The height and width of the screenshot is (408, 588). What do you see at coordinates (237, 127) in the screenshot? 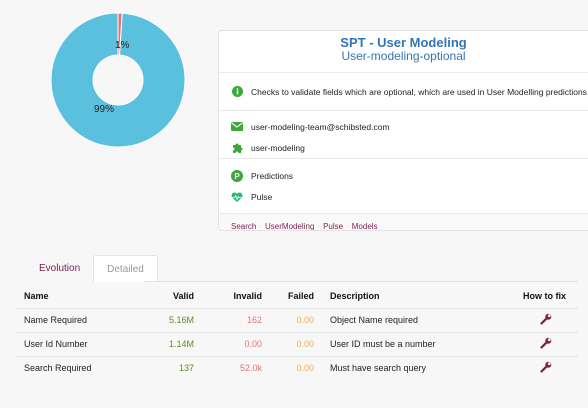
I see `envelope-icon` at bounding box center [237, 127].